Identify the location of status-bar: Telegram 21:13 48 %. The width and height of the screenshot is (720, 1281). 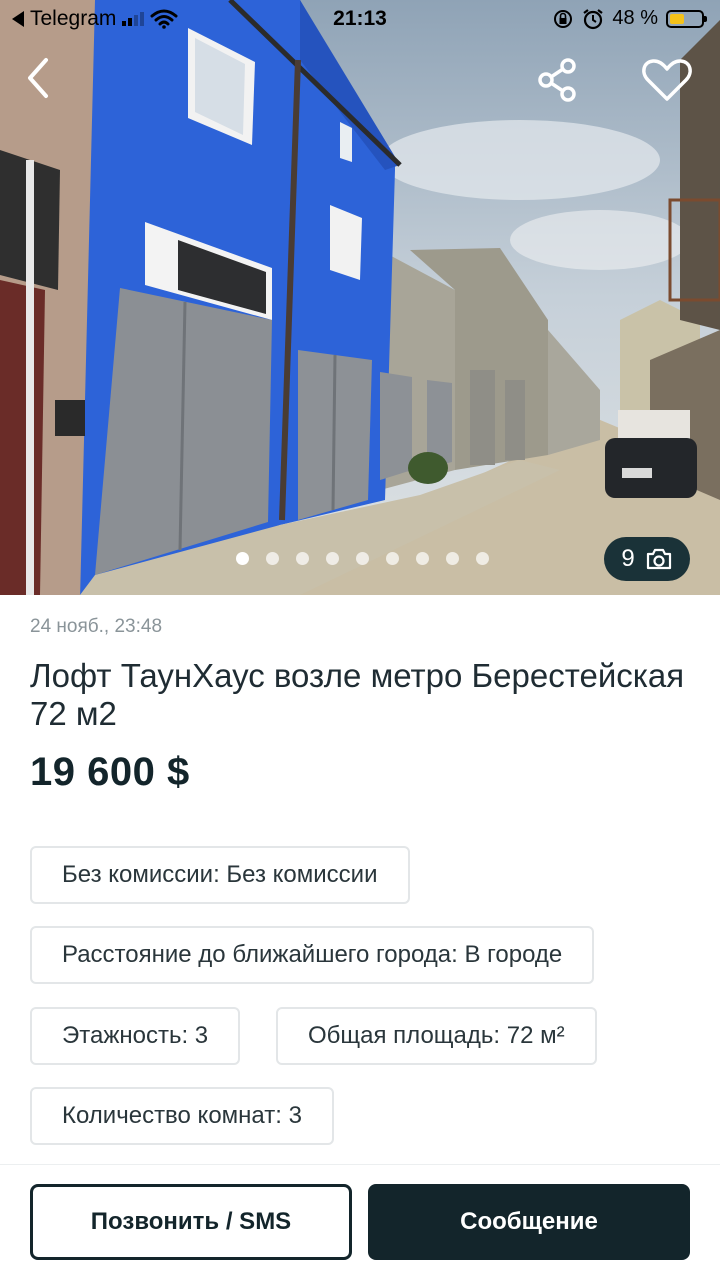
(360, 20).